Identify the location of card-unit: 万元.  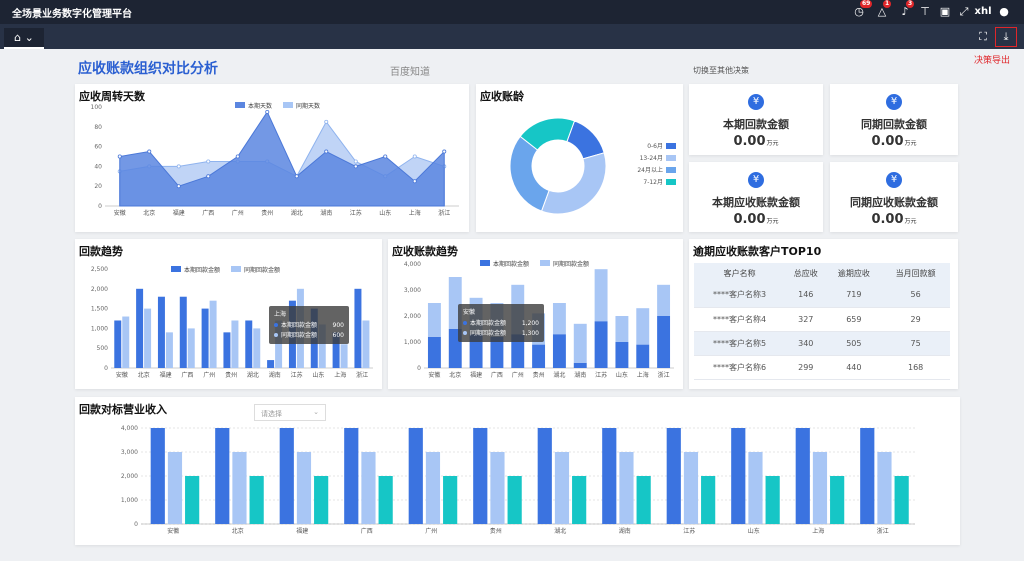
(910, 143).